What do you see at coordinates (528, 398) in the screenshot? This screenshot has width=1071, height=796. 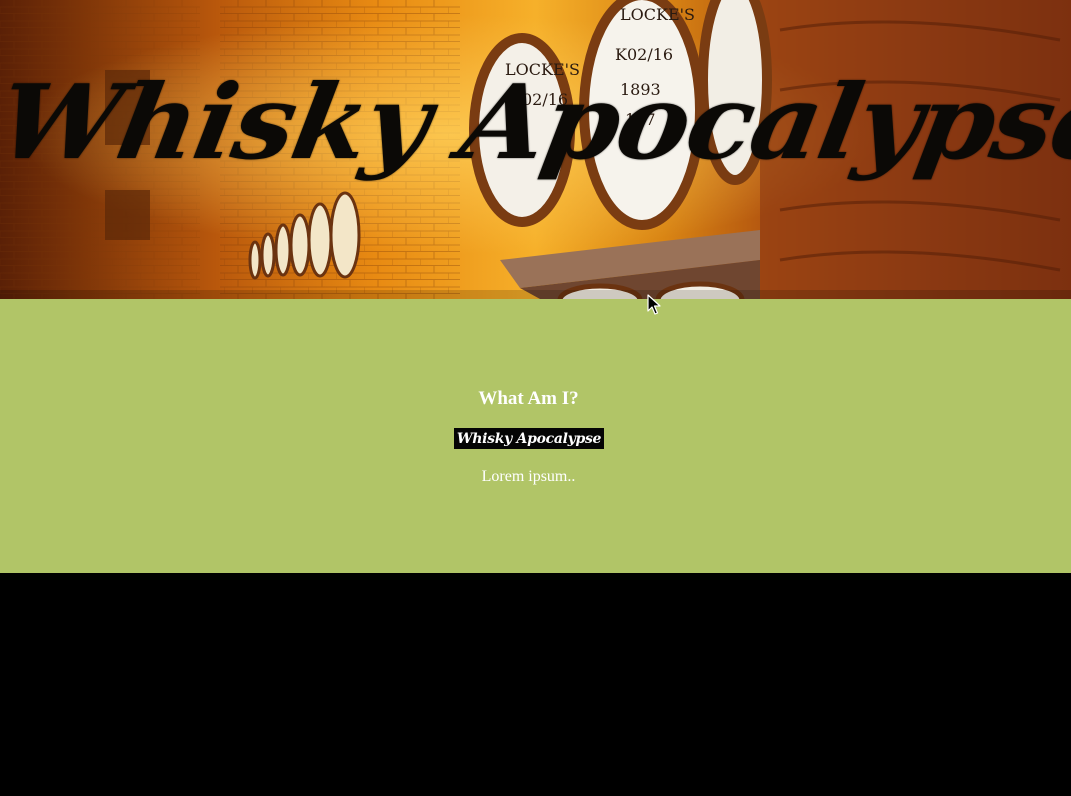 I see `about-heading: What Am I?` at bounding box center [528, 398].